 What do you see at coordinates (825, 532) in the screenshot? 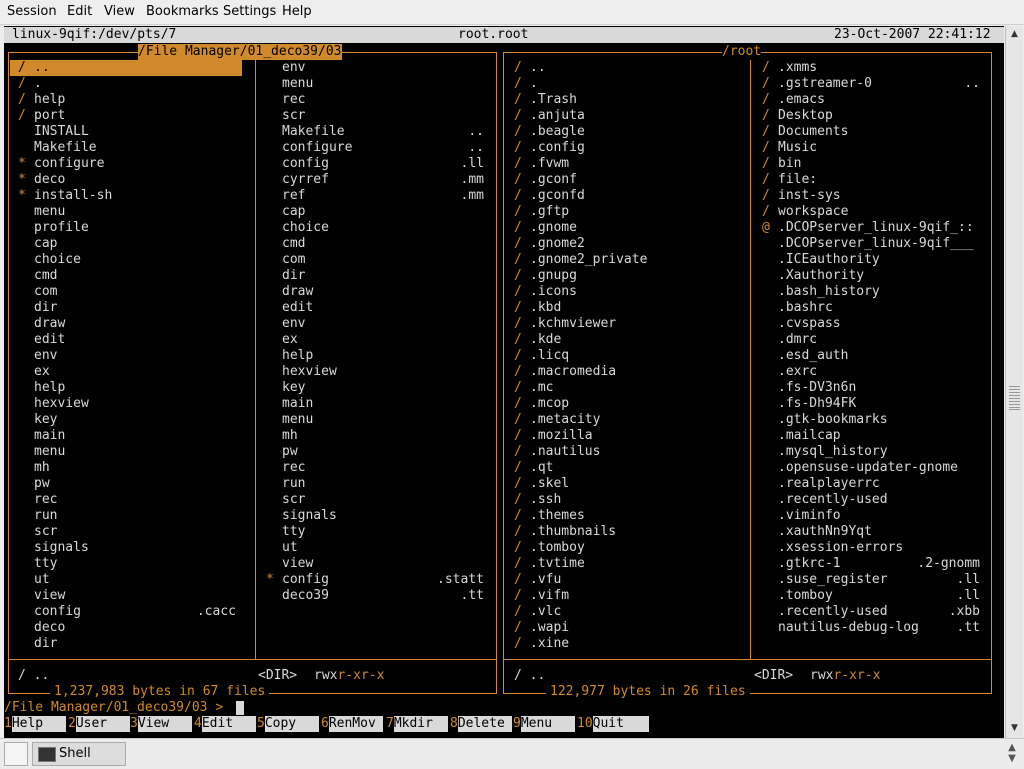
I see `file-entry: .xauthNn9Yqt` at bounding box center [825, 532].